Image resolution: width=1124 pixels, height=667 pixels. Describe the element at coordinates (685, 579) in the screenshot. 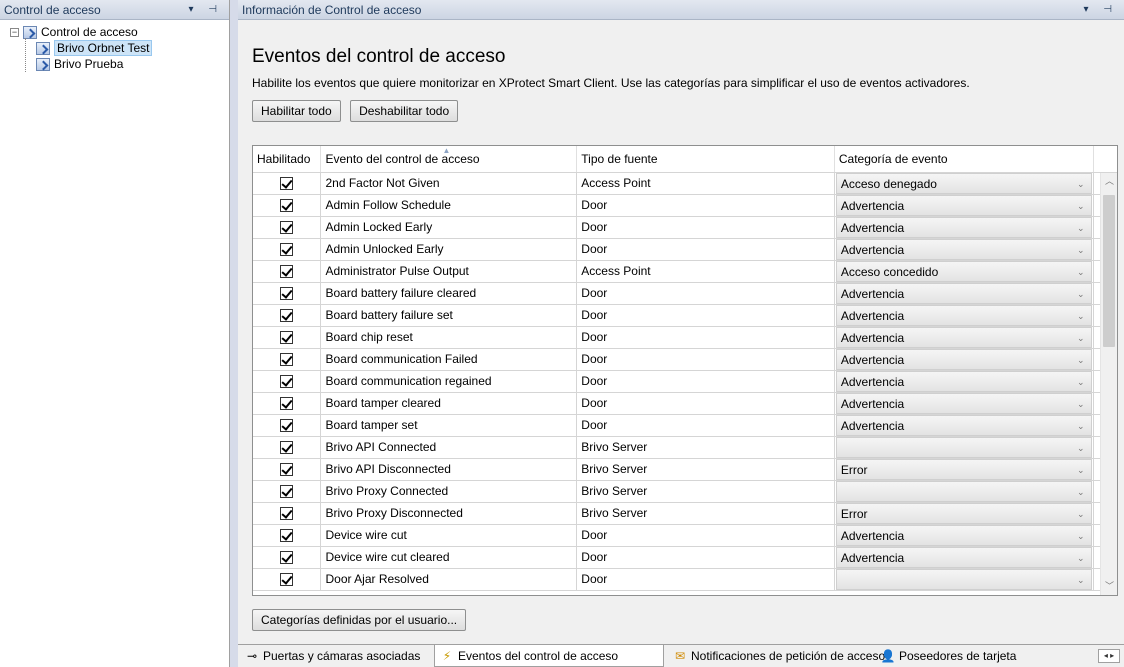

I see `table-row: Door Ajar Resolved Door ⌄` at that location.